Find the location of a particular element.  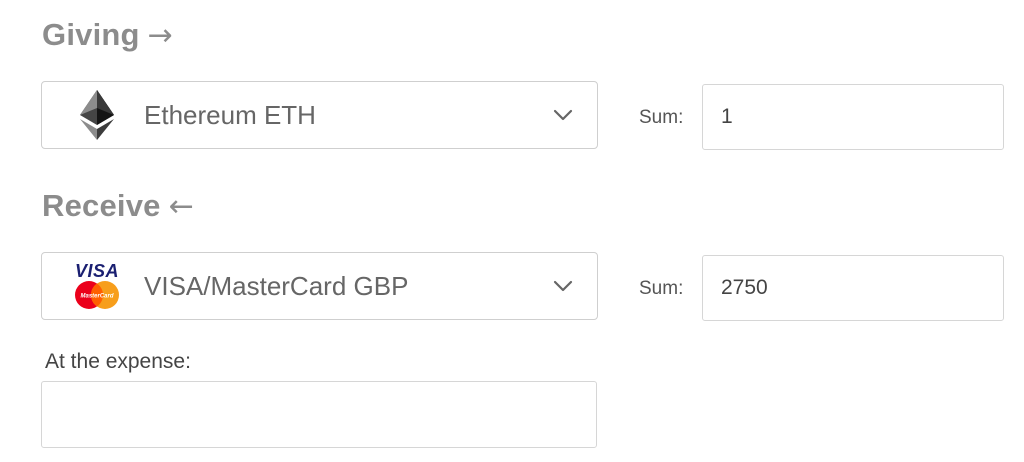

mastercard-logo: MasterCard is located at coordinates (97, 295).